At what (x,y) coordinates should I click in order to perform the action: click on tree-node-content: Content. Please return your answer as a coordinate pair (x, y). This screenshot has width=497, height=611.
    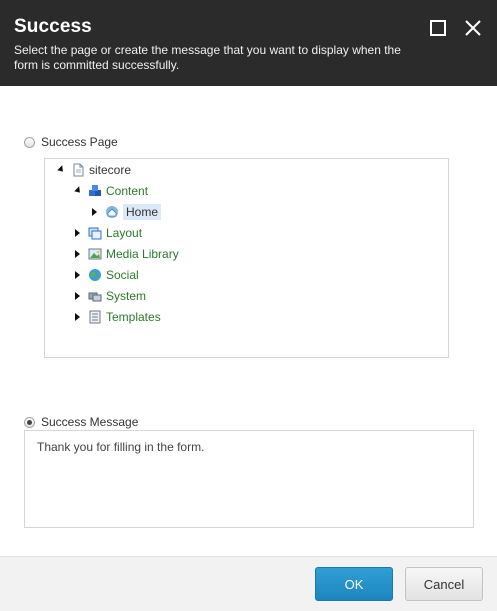
    Looking at the image, I should click on (110, 191).